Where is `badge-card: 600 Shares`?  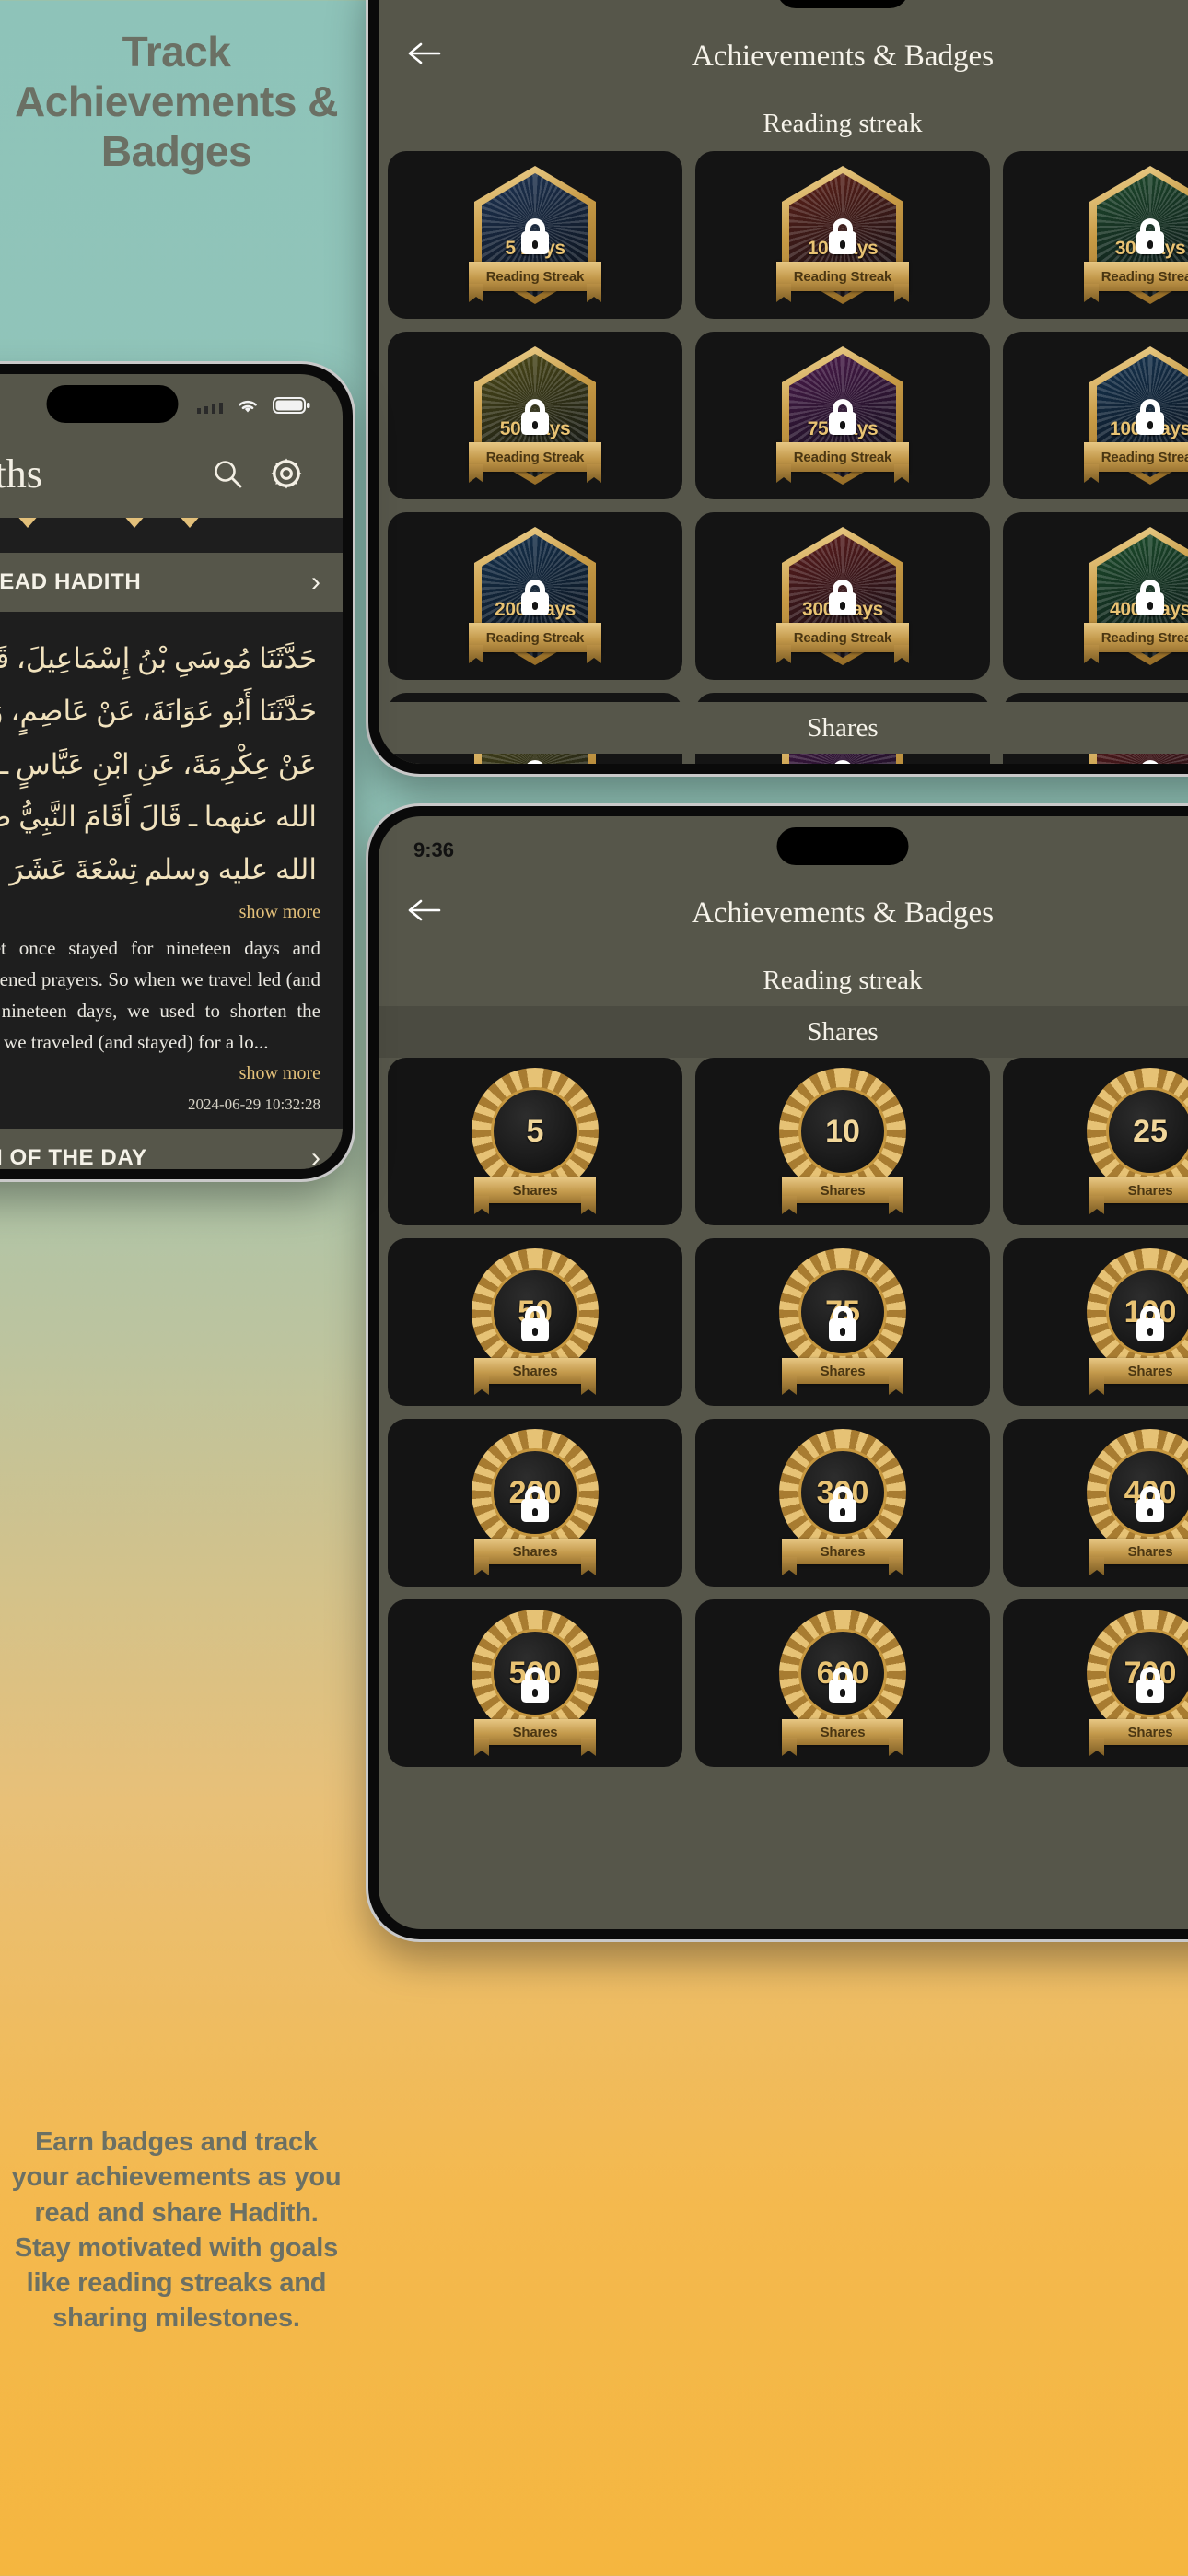 badge-card: 600 Shares is located at coordinates (842, 1683).